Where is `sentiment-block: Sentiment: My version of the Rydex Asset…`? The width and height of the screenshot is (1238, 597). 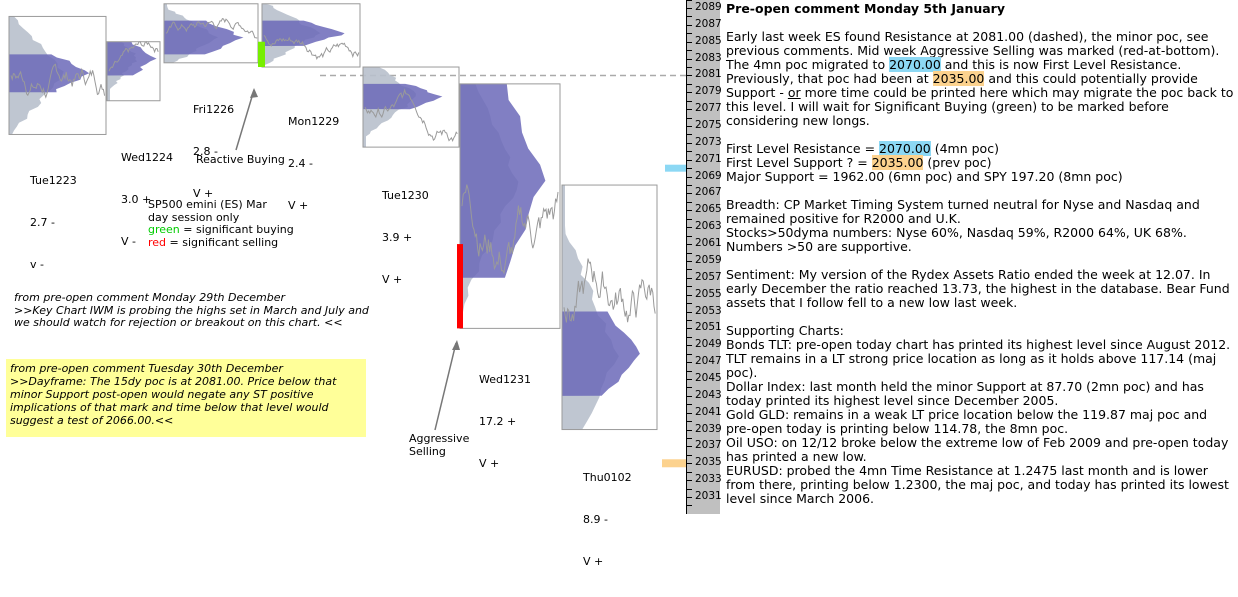
sentiment-block: Sentiment: My version of the Rydex Asset… is located at coordinates (978, 288).